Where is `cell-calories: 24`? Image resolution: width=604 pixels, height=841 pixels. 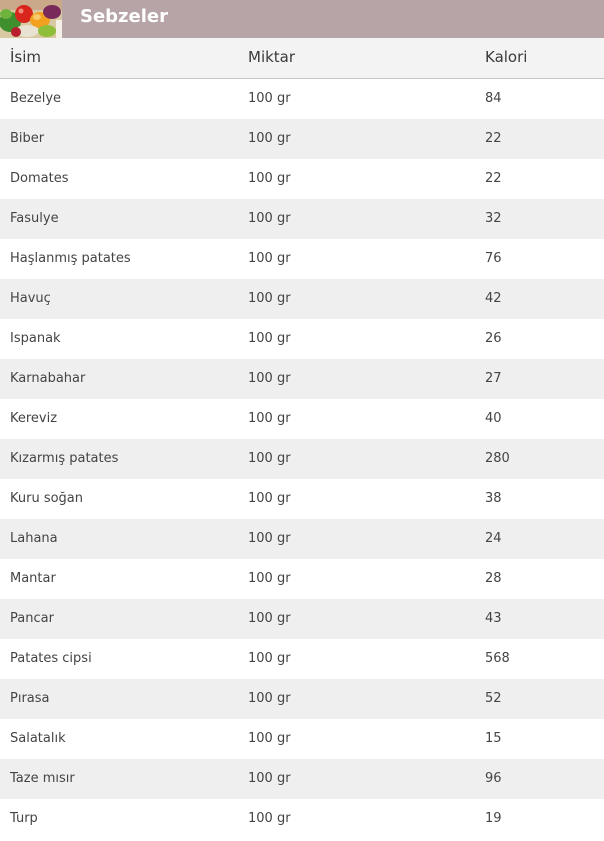 cell-calories: 24 is located at coordinates (493, 538).